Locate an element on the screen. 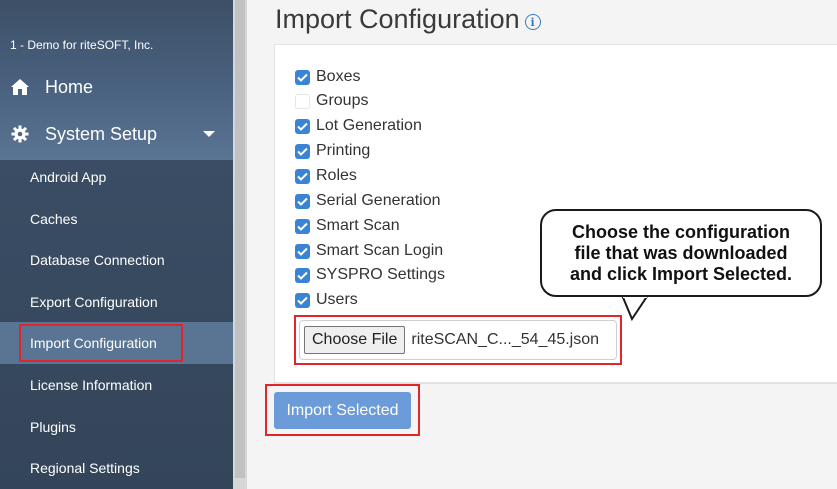  chevron-down-icon is located at coordinates (209, 134).